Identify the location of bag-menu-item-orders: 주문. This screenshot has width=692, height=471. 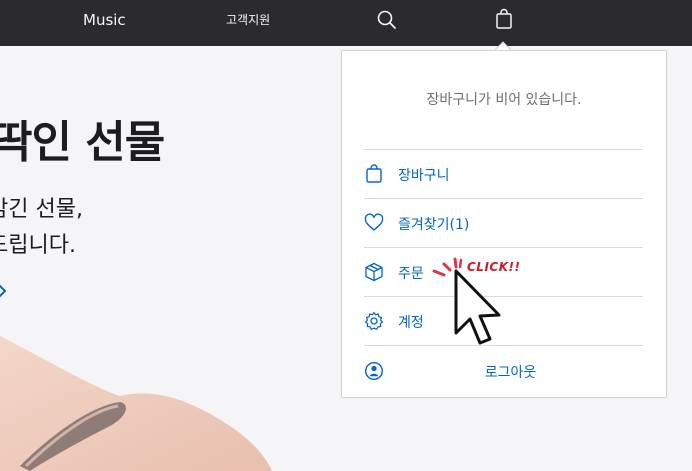
(503, 272).